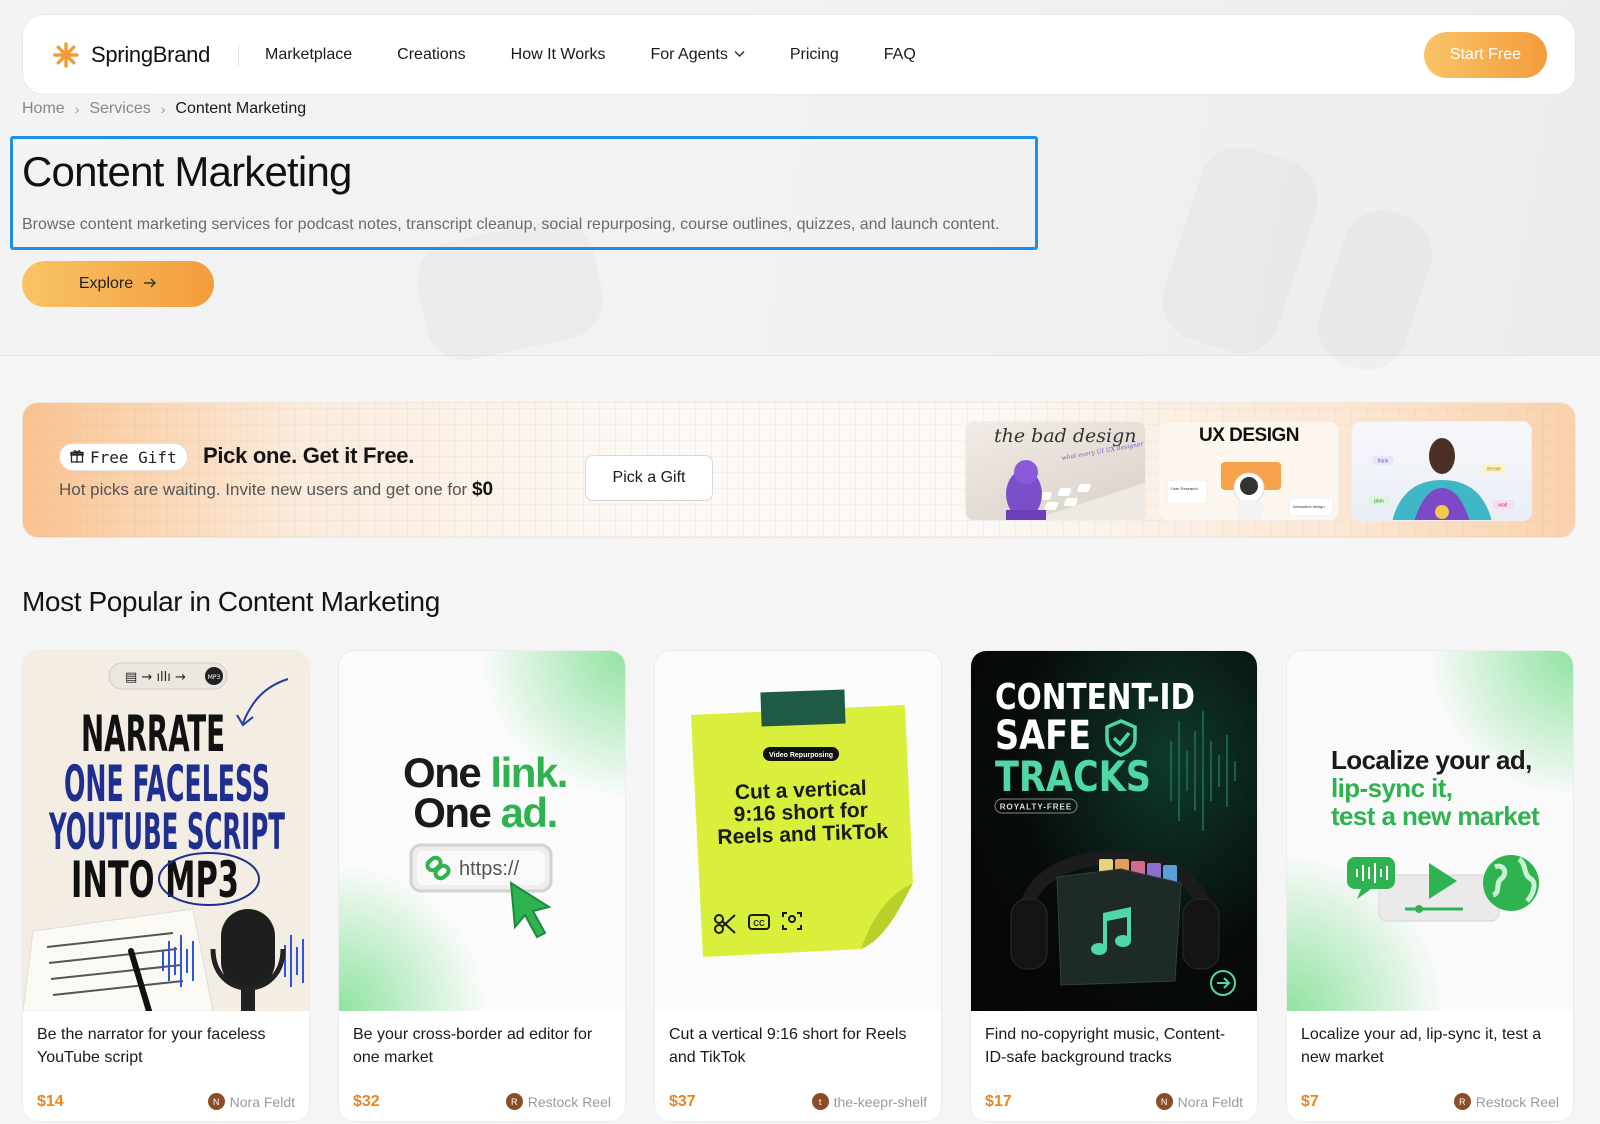 The image size is (1600, 1124). What do you see at coordinates (1442, 479) in the screenshot?
I see `person-illustration` at bounding box center [1442, 479].